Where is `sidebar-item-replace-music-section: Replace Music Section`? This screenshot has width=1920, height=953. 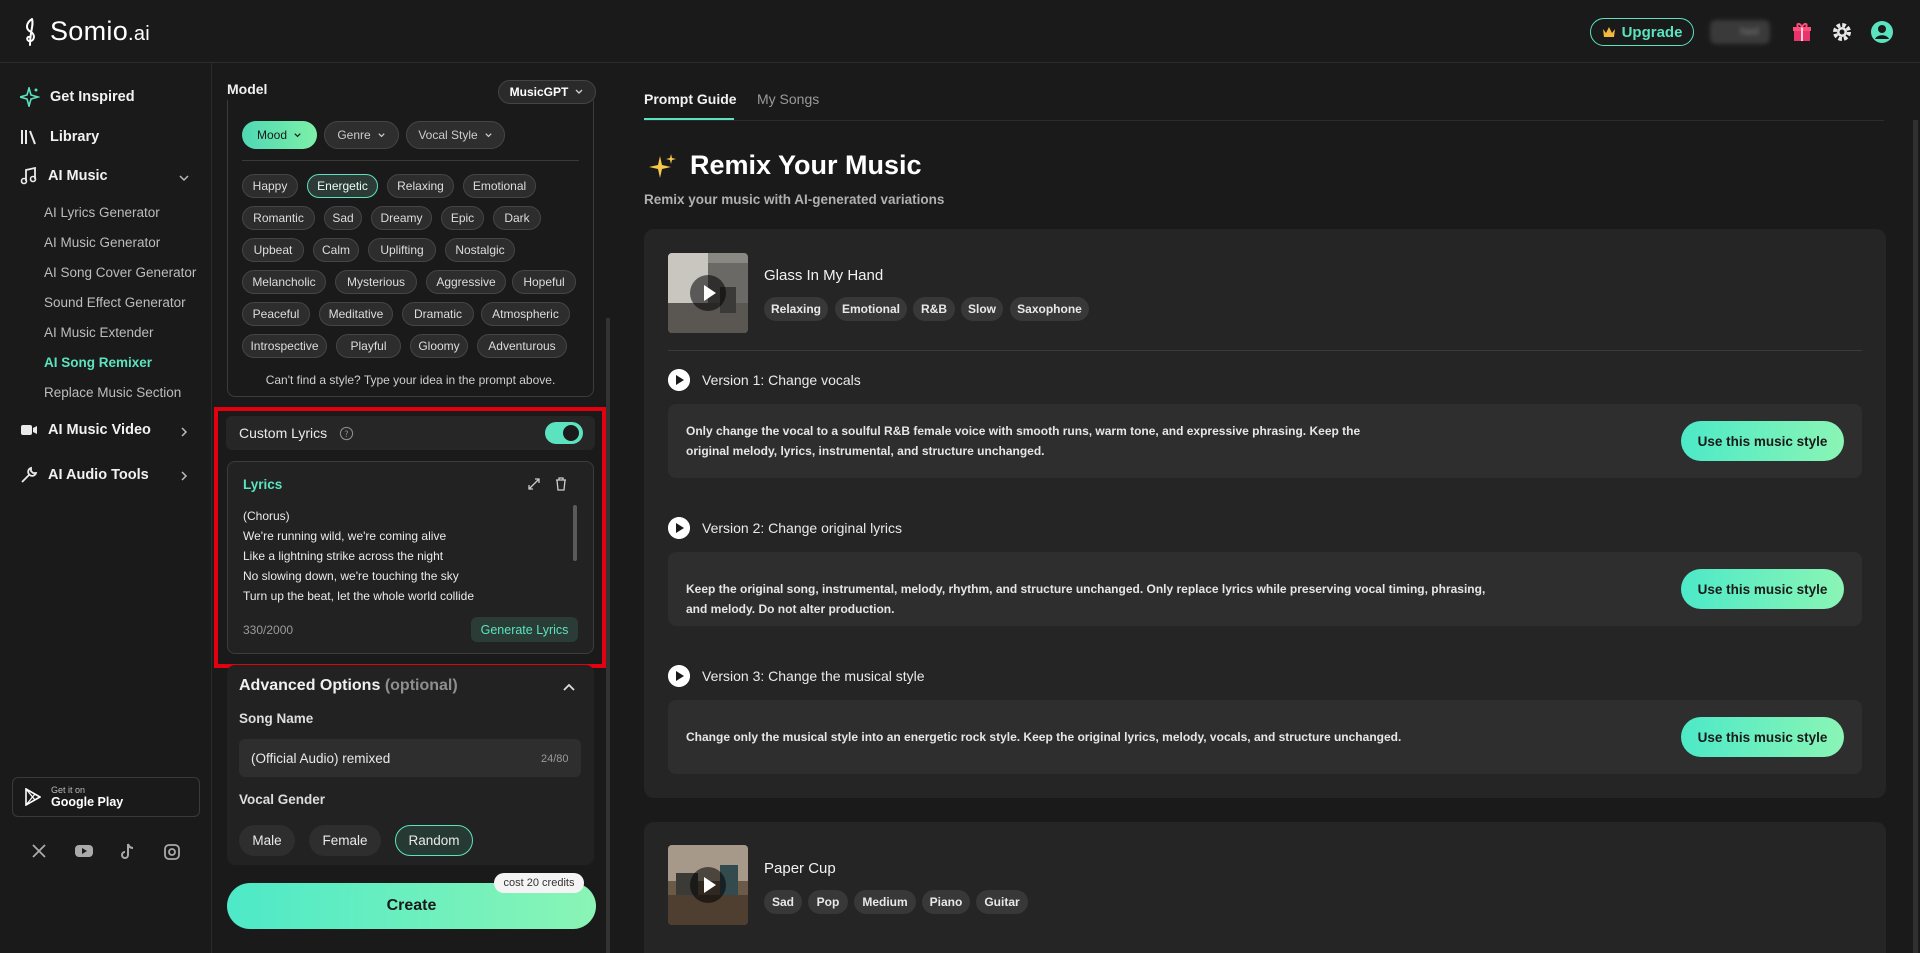
sidebar-item-replace-music-section: Replace Music Section is located at coordinates (112, 392).